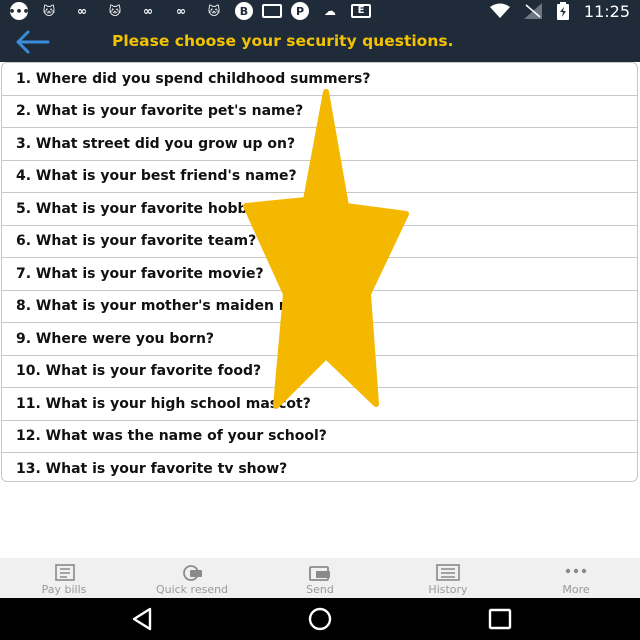  I want to click on nav-history: History, so click(448, 578).